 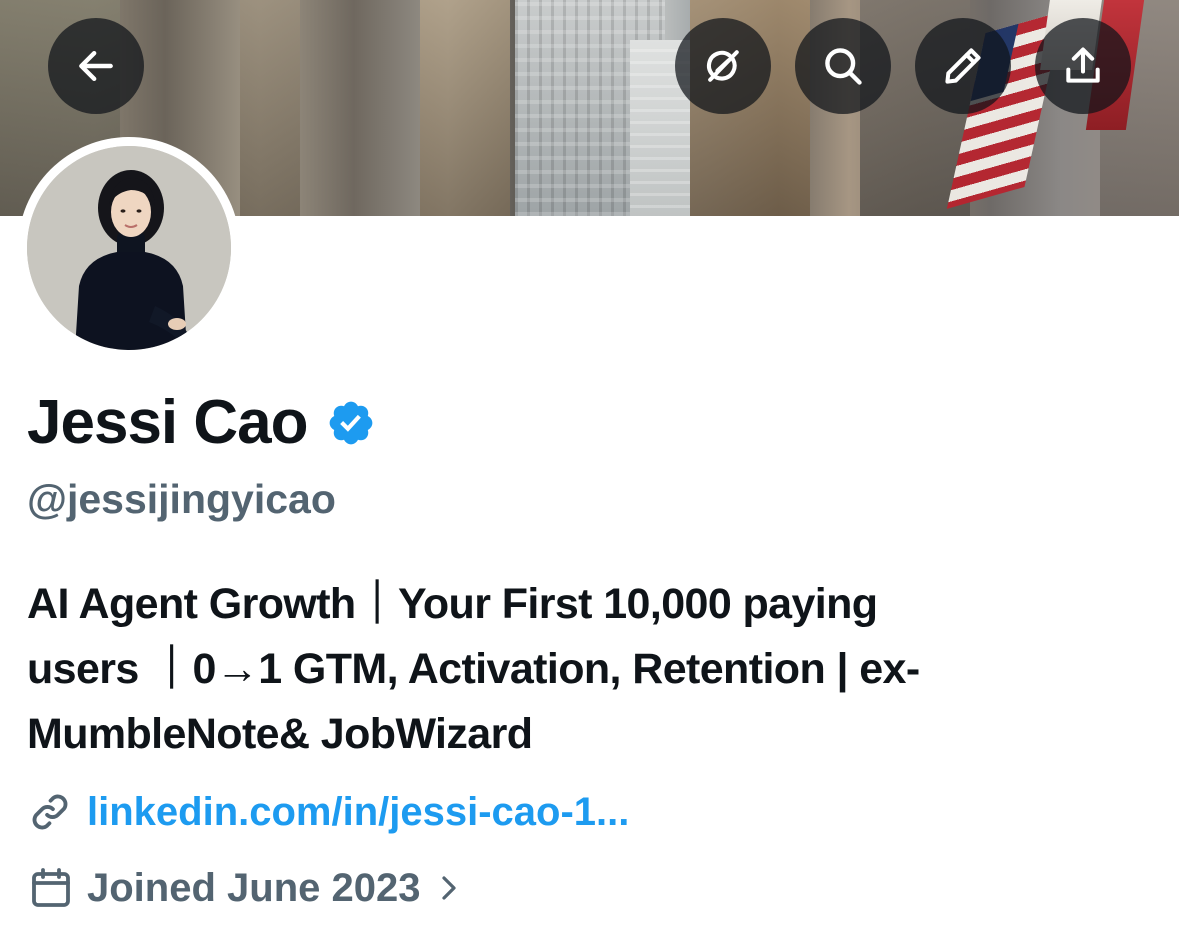 I want to click on avatar, so click(x=129, y=248).